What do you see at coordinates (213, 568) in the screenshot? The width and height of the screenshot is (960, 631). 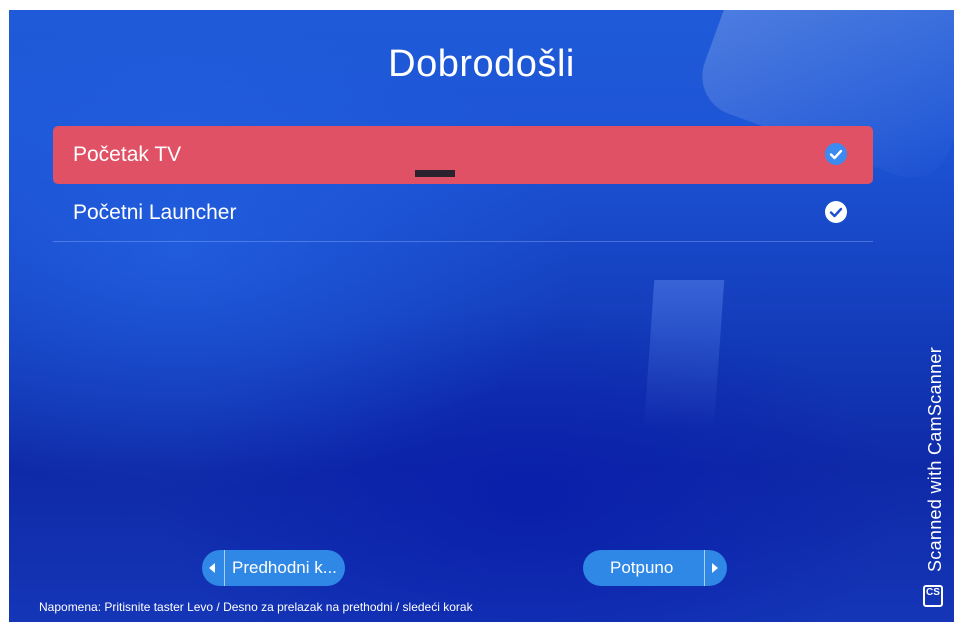 I see `arrow-left-icon` at bounding box center [213, 568].